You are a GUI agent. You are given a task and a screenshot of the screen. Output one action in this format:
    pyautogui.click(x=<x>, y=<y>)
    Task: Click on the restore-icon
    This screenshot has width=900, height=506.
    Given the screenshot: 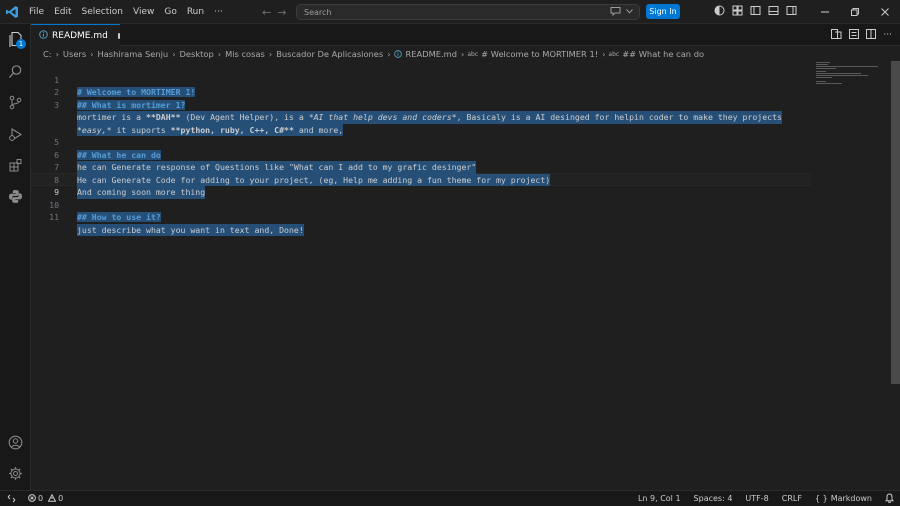 What is the action you would take?
    pyautogui.click(x=855, y=12)
    